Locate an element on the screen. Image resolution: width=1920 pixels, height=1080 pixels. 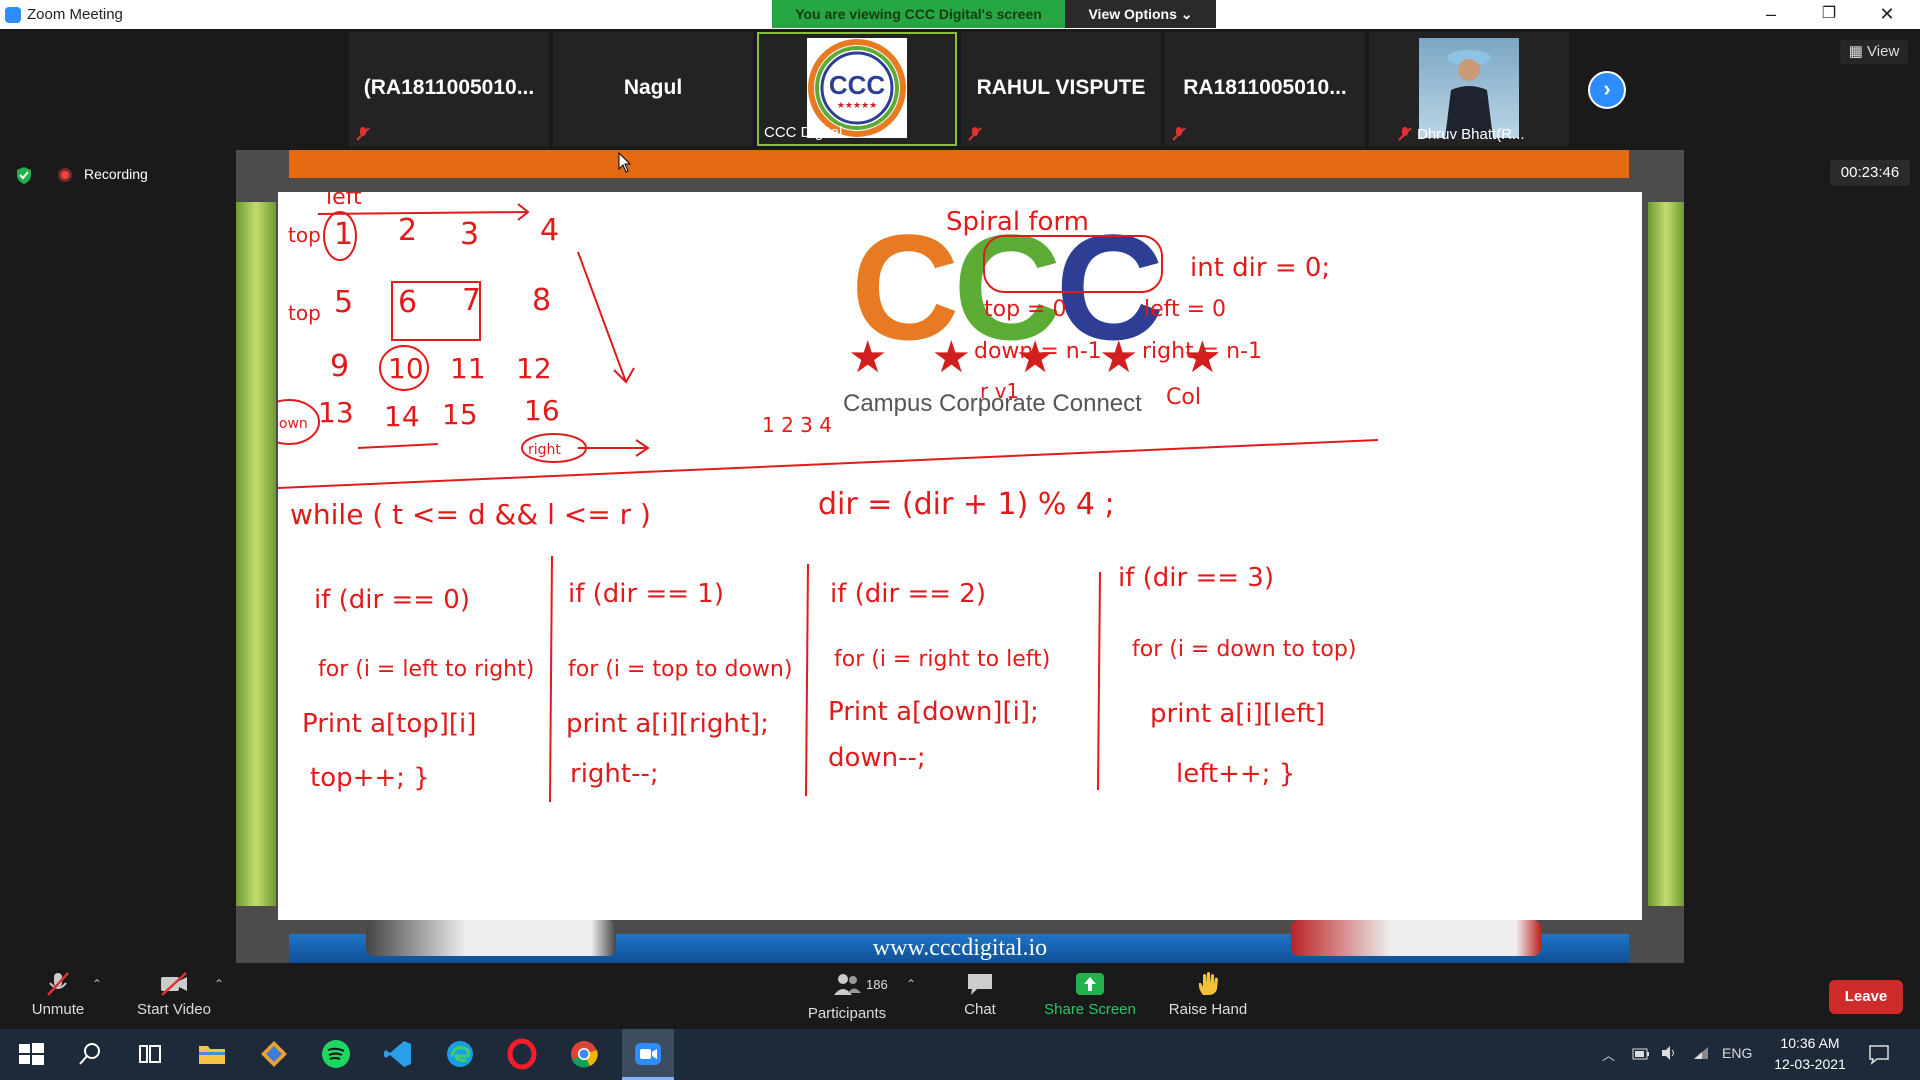
note-if3: if (dir == 3) is located at coordinates (1196, 578).